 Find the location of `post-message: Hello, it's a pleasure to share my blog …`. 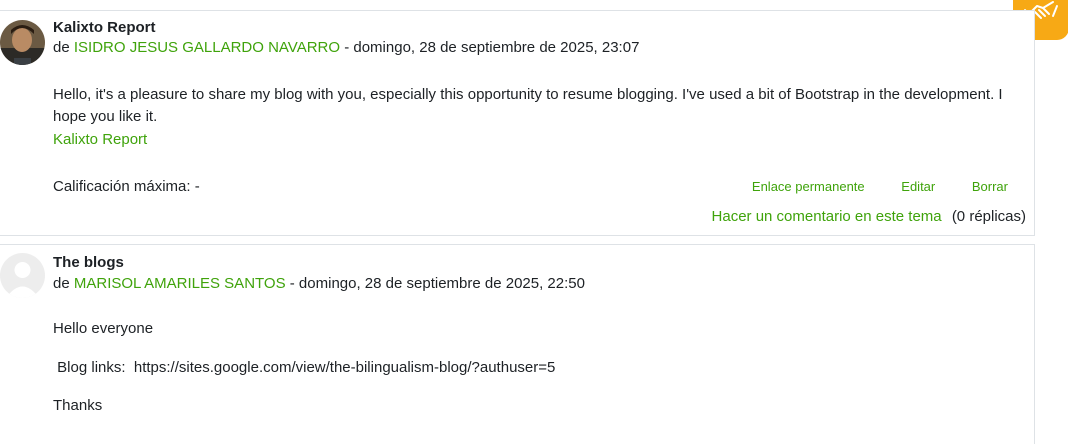

post-message: Hello, it's a pleasure to share my blog … is located at coordinates (528, 105).